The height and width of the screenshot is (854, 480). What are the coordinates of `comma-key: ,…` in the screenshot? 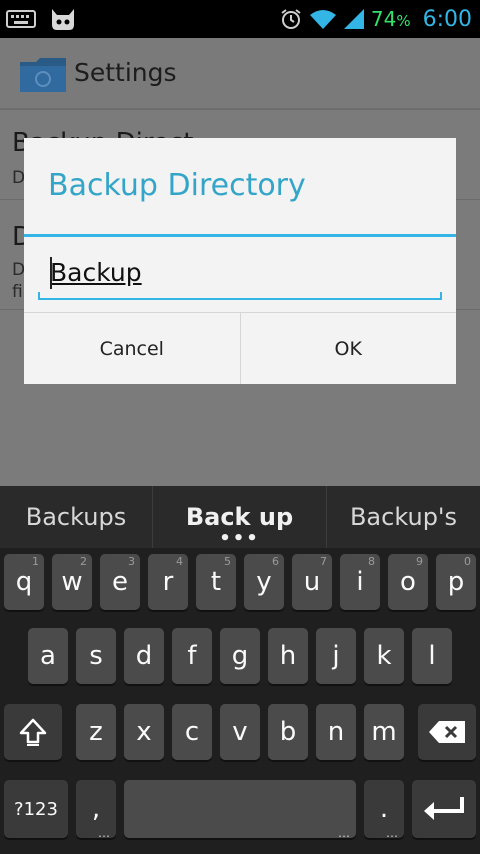 It's located at (96, 810).